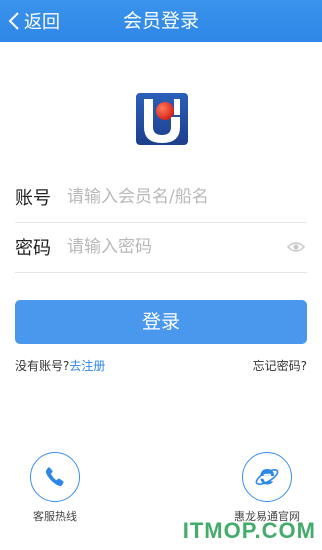 Image resolution: width=322 pixels, height=550 pixels. I want to click on official-site-button, so click(267, 477).